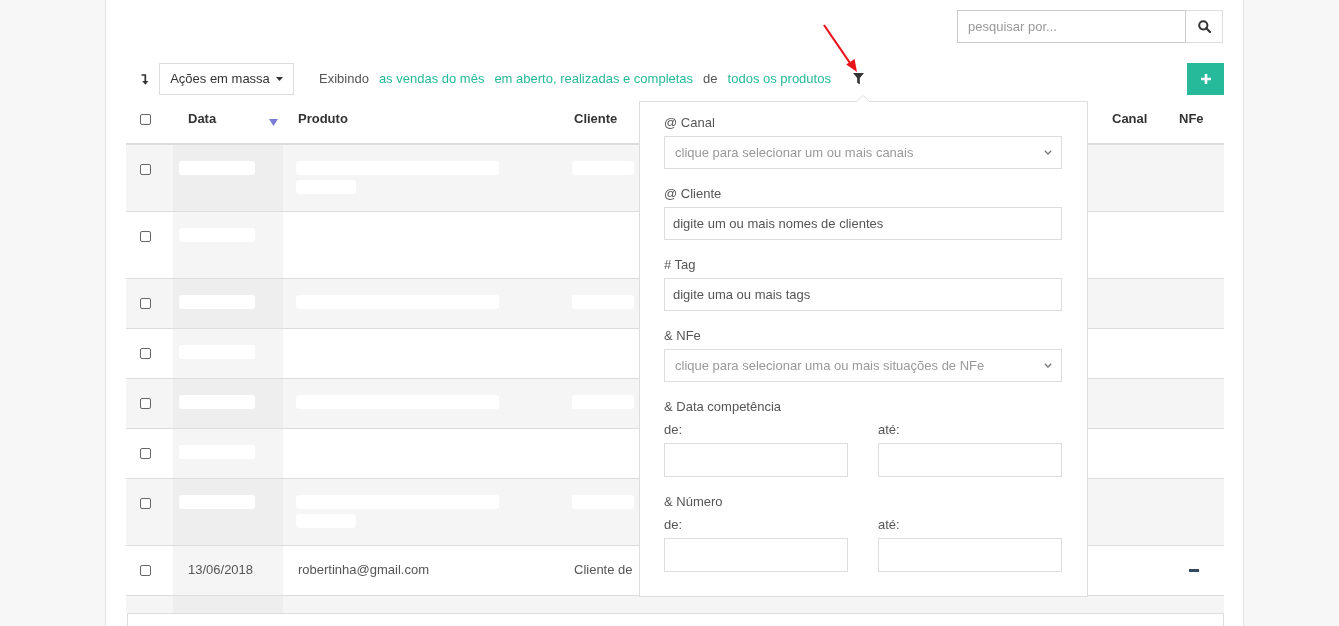 This screenshot has height=626, width=1339. Describe the element at coordinates (693, 502) in the screenshot. I see `field-label: & Número` at that location.